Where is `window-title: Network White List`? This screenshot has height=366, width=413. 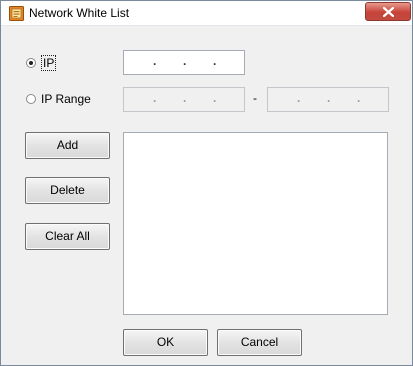 window-title: Network White List is located at coordinates (79, 13).